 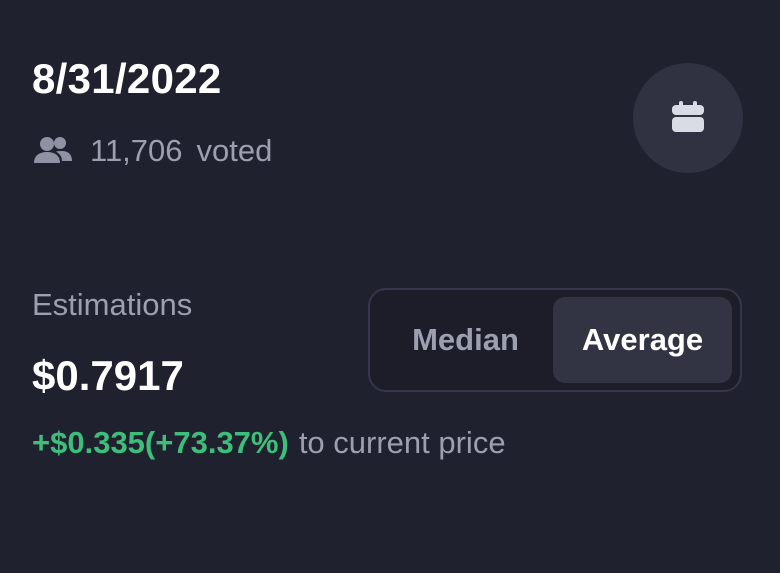 I want to click on votes-count: 11,706, so click(x=136, y=150).